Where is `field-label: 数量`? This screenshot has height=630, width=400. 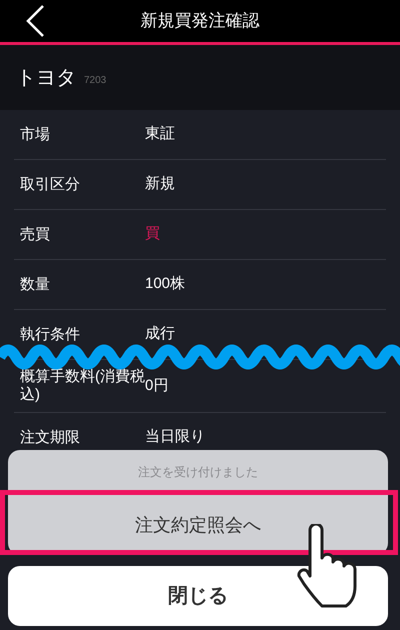
field-label: 数量 is located at coordinates (35, 285).